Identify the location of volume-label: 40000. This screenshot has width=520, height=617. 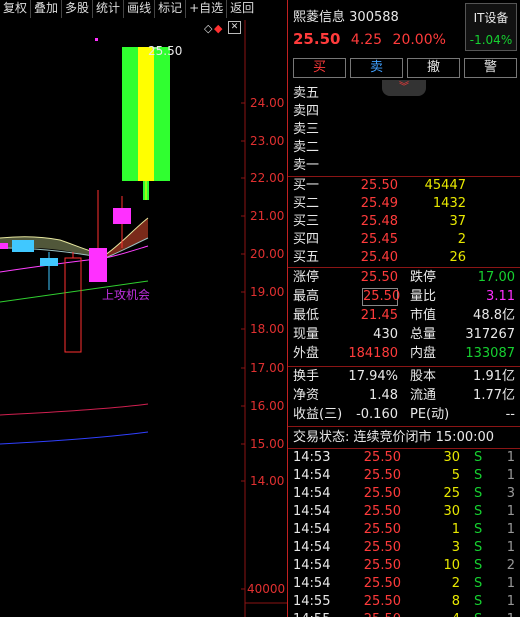
(266, 589).